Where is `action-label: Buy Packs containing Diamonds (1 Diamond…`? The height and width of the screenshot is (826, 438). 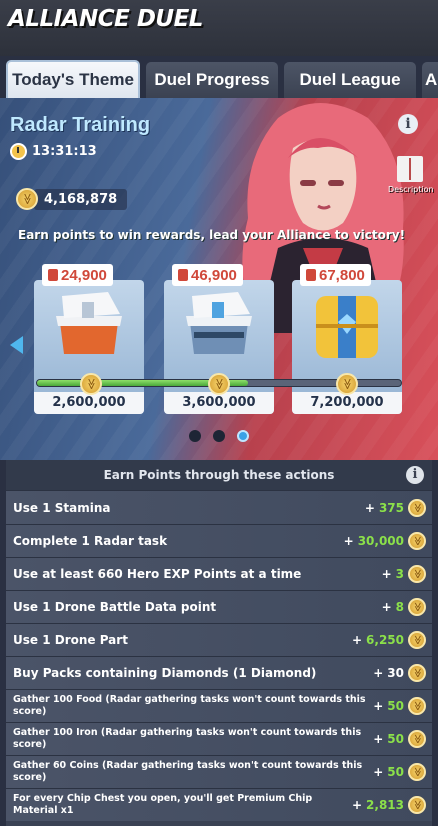
action-label: Buy Packs containing Diamonds (1 Diamond… is located at coordinates (165, 673).